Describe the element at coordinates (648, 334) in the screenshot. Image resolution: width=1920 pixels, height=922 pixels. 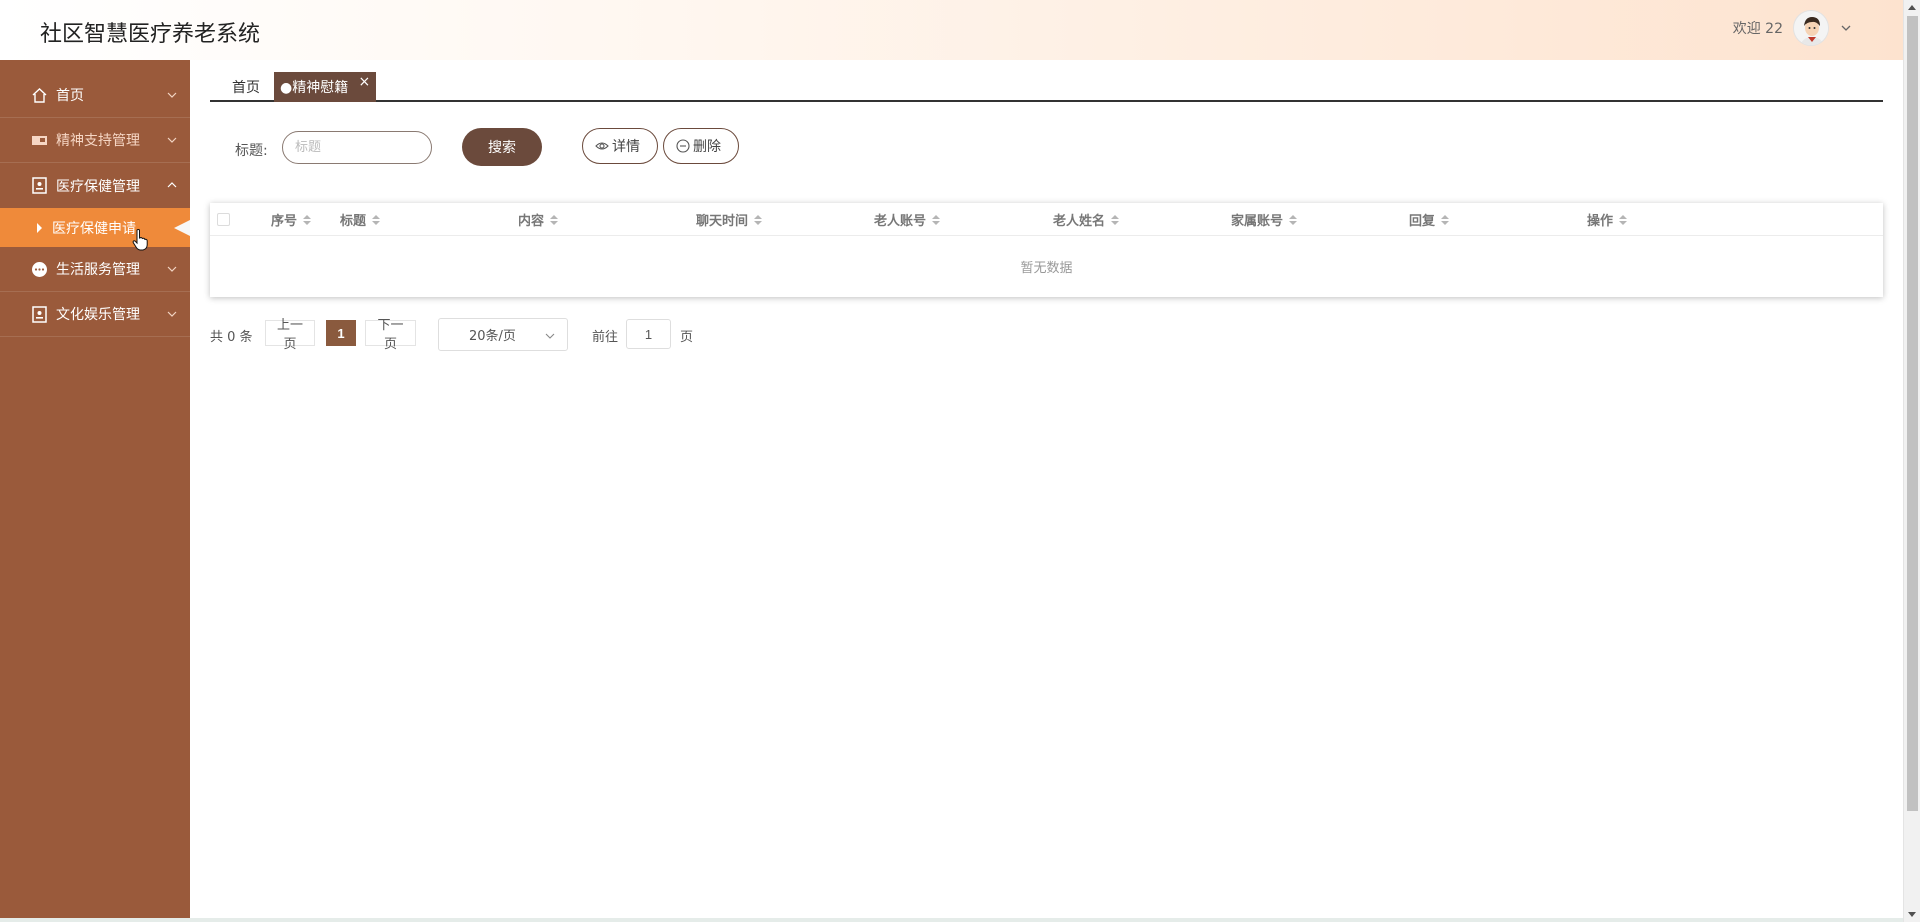
I see `goto-page-input` at that location.